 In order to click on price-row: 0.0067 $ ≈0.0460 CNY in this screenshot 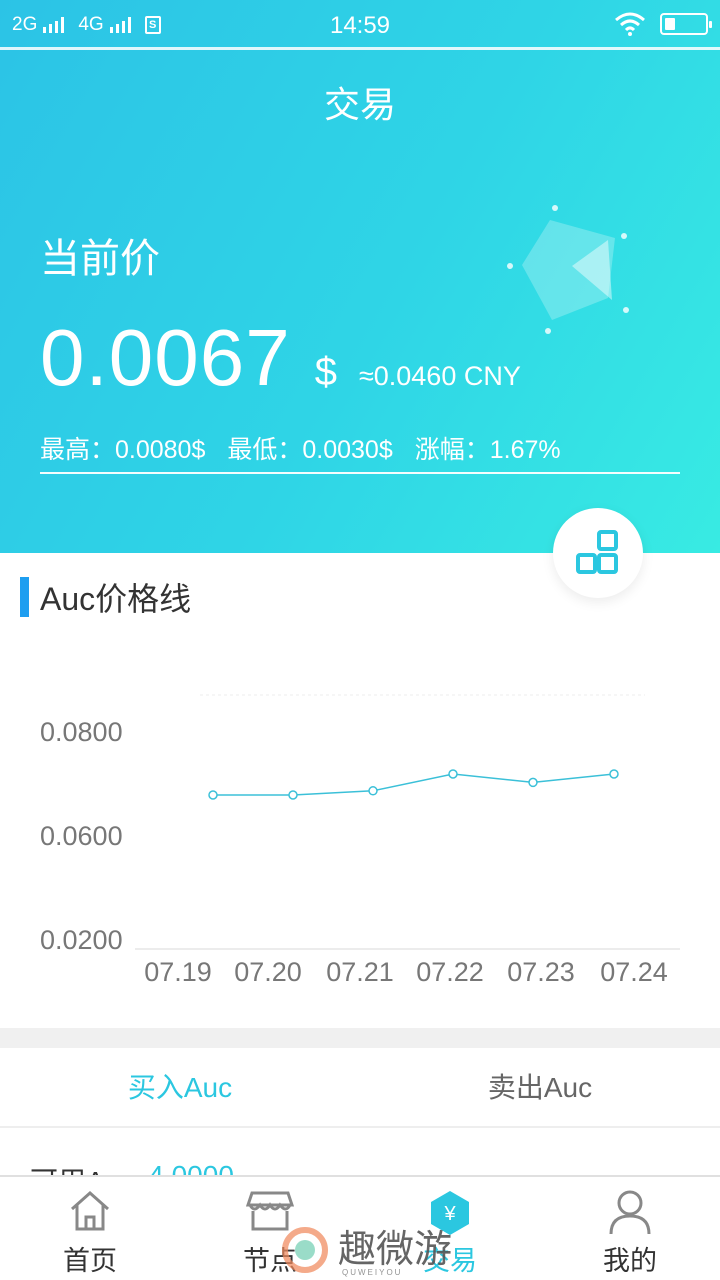, I will do `click(280, 358)`.